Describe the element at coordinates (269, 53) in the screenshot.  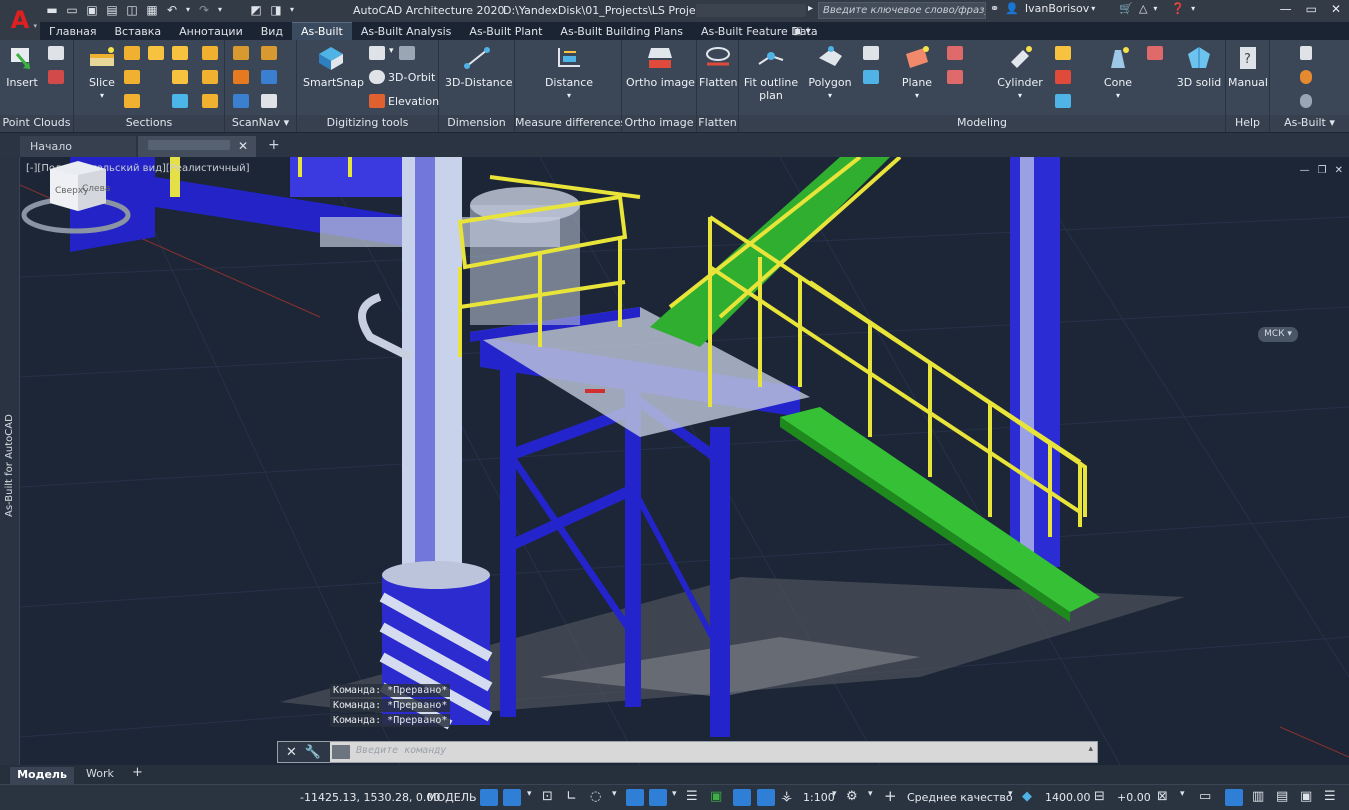
I see `scan-filter-icon` at that location.